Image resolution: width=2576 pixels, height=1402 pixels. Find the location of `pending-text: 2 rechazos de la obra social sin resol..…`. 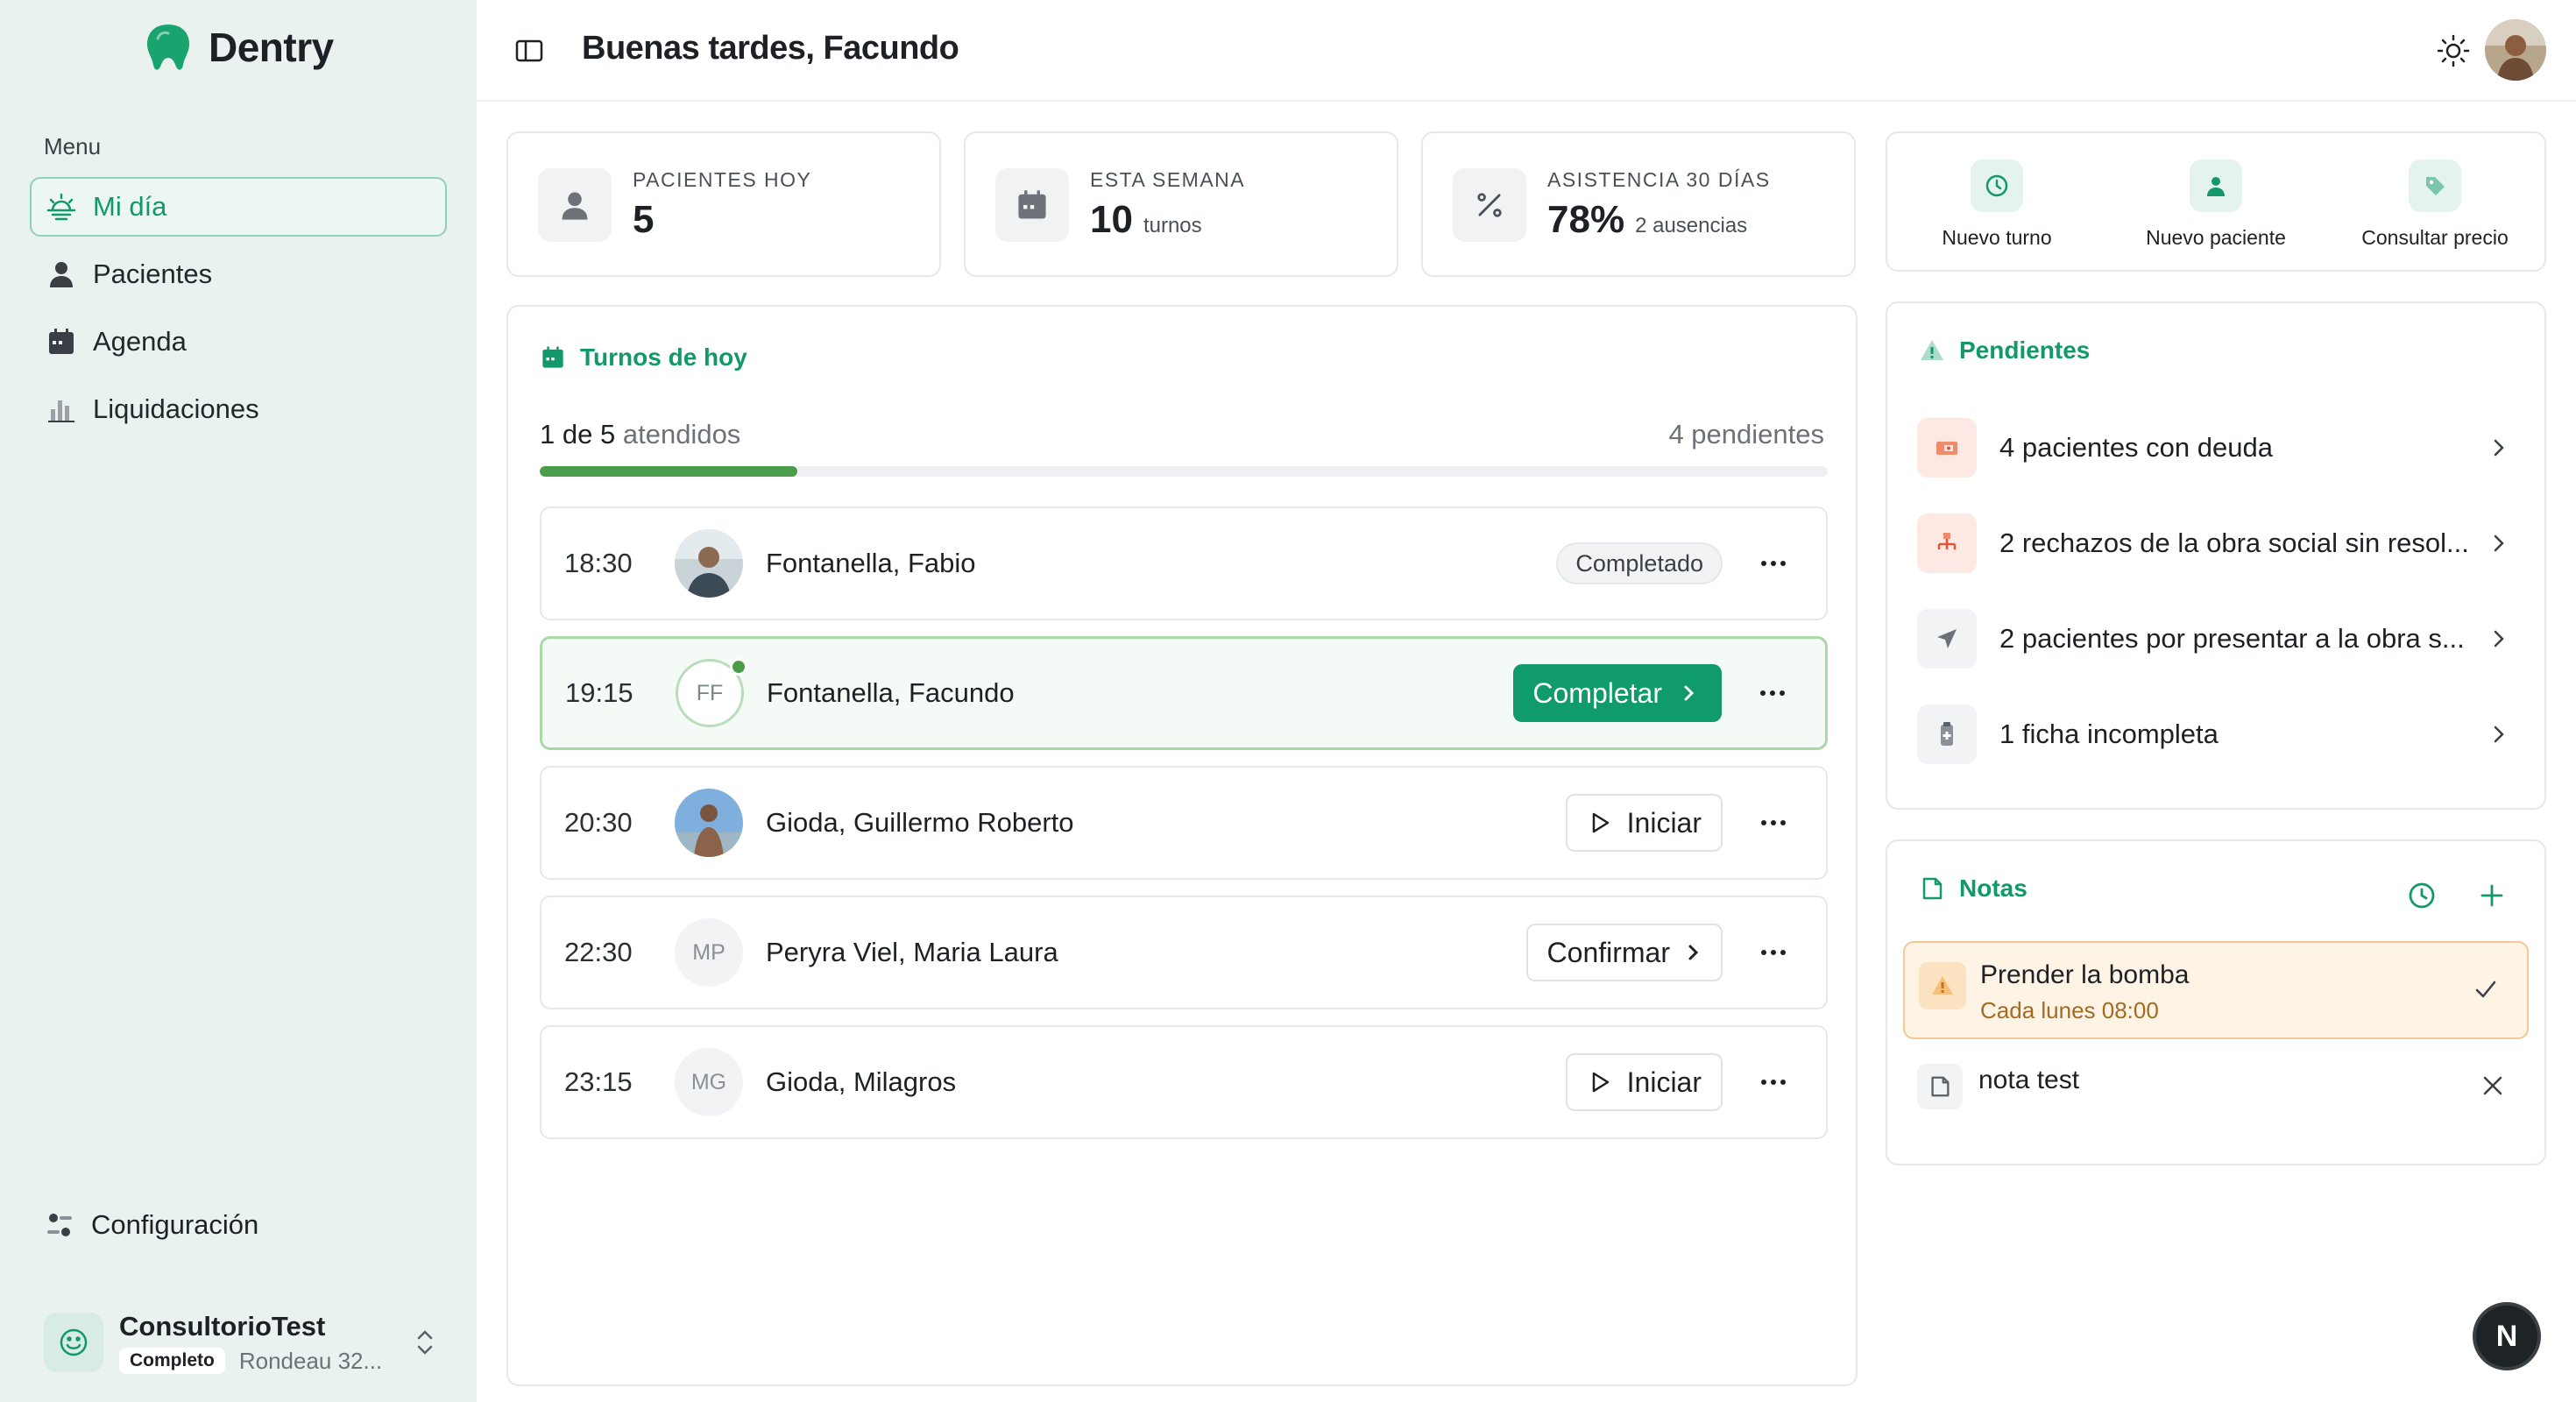

pending-text: 2 rechazos de la obra social sin resol..… is located at coordinates (2234, 543).